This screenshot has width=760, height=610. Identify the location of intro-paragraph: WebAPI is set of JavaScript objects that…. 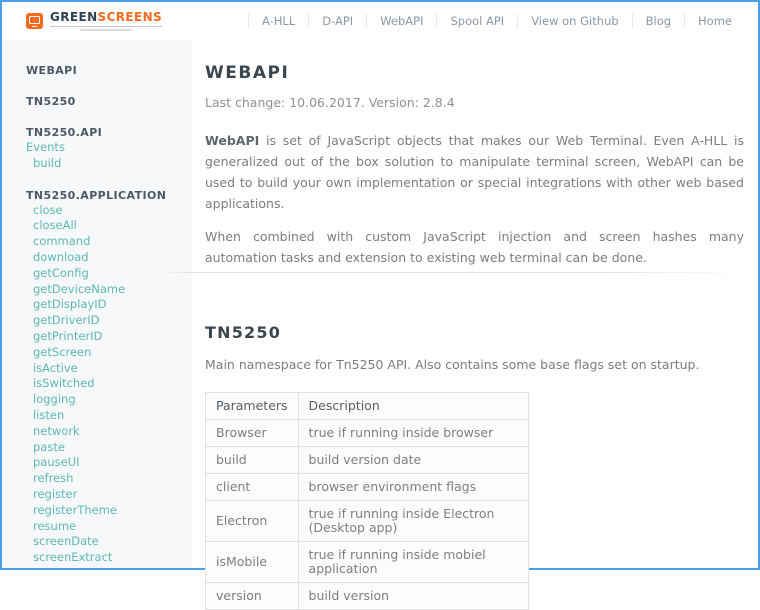
(474, 172).